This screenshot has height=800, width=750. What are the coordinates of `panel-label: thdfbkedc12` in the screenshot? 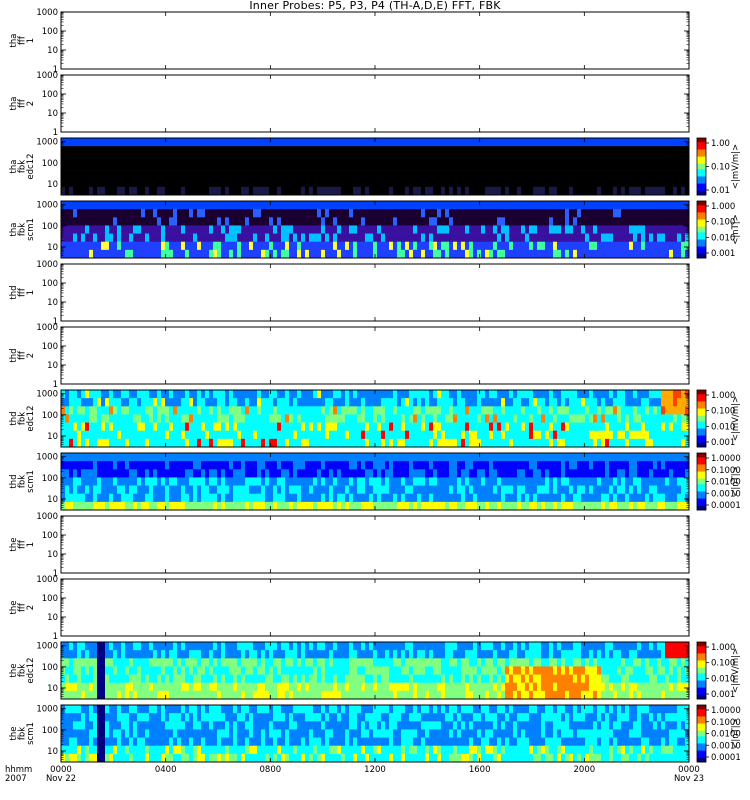 It's located at (22, 418).